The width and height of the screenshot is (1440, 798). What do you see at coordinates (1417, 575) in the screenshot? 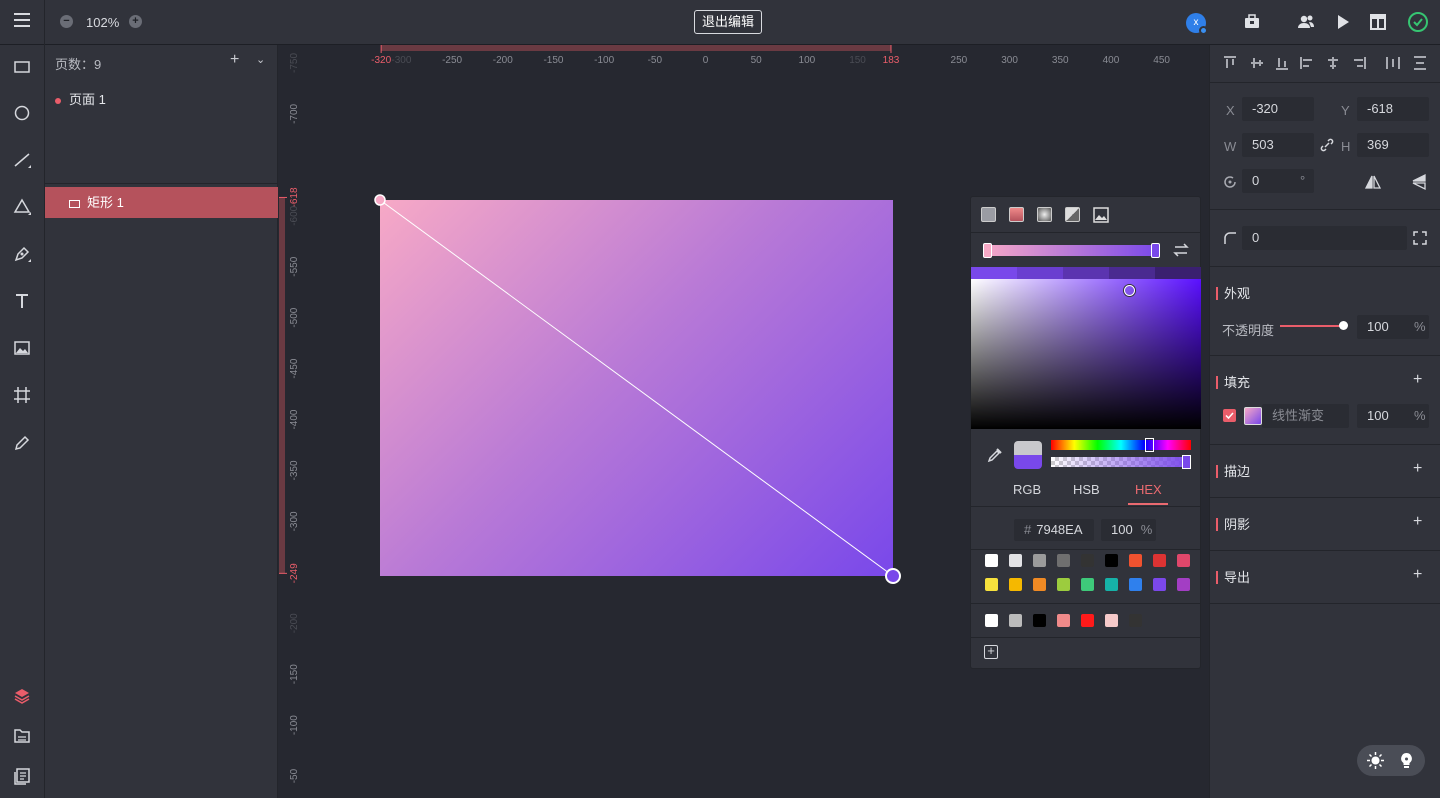
I see `add-export-button: +` at bounding box center [1417, 575].